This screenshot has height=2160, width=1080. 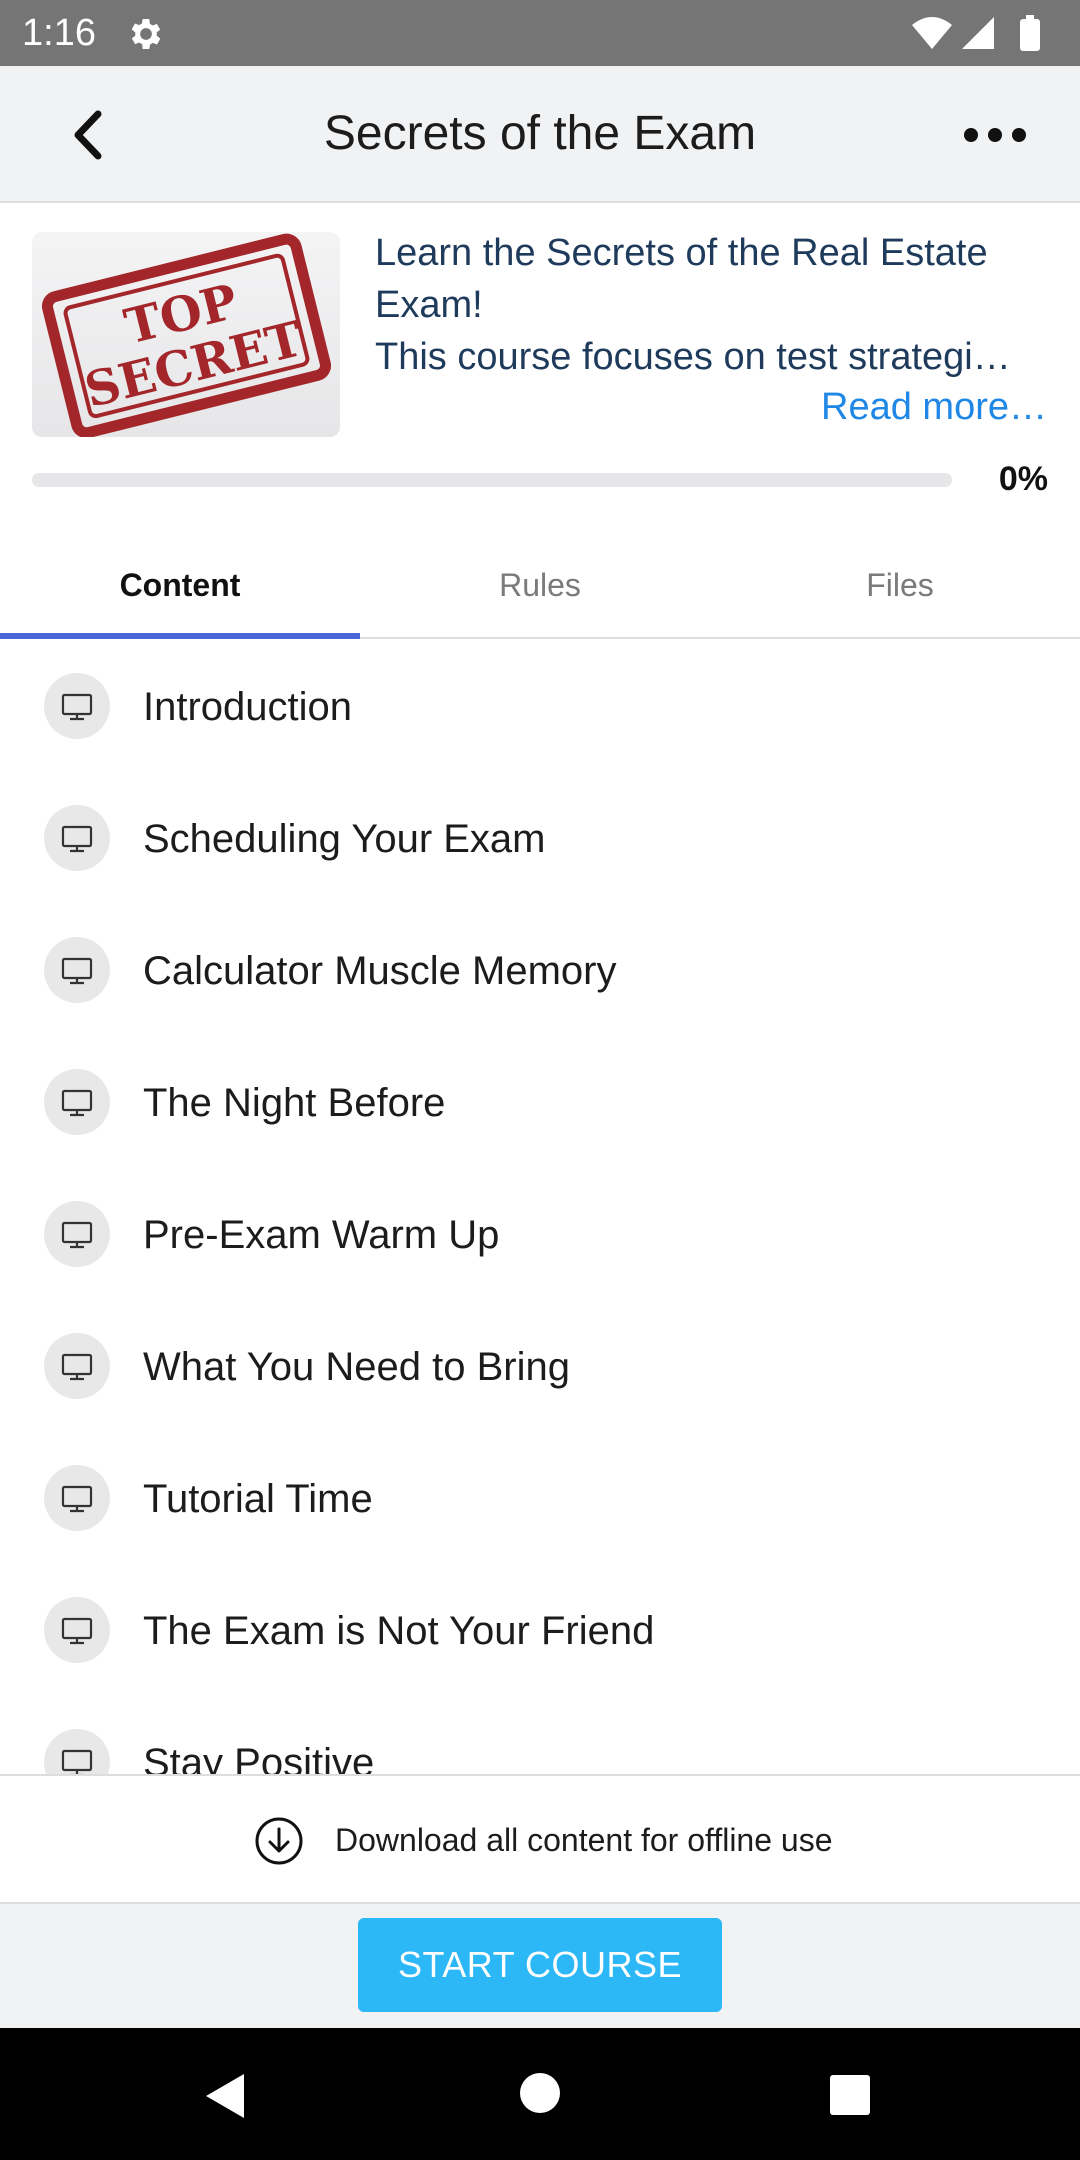 I want to click on download-all-button: Download all content for offline use, so click(x=540, y=1838).